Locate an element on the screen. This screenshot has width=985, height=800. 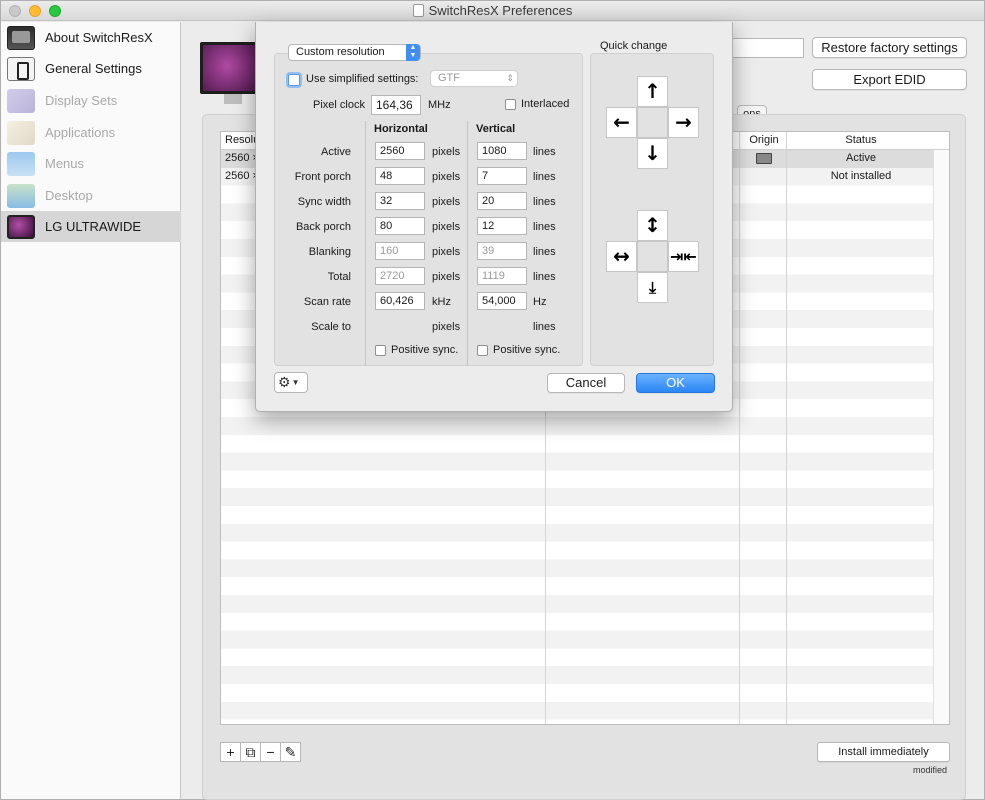
expand-vertical-icon: ↕ is located at coordinates (652, 225).